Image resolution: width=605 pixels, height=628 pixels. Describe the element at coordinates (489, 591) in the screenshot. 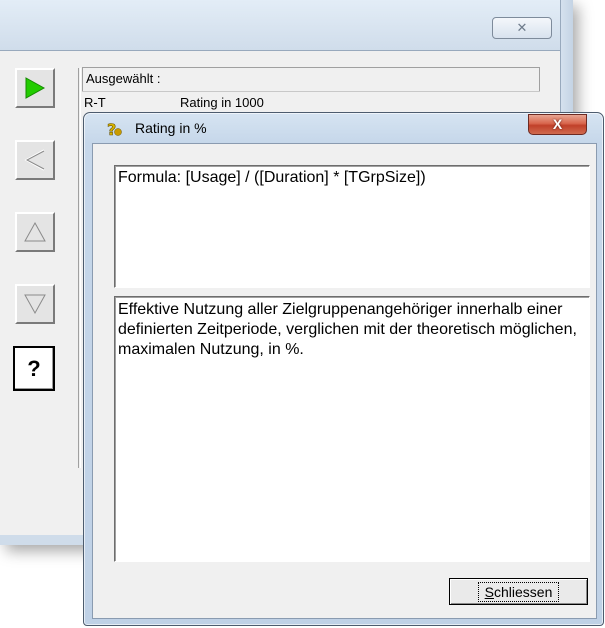

I see `close-button-accel: S` at that location.